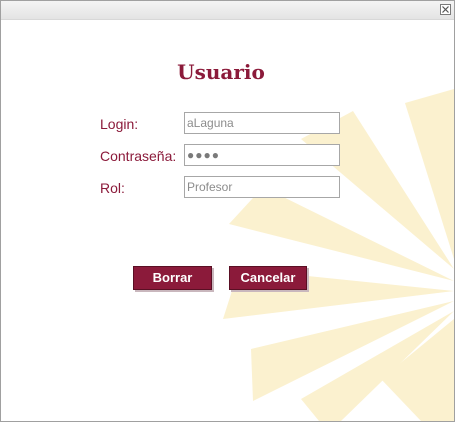 The width and height of the screenshot is (455, 422). I want to click on role-field: Profesor, so click(262, 187).